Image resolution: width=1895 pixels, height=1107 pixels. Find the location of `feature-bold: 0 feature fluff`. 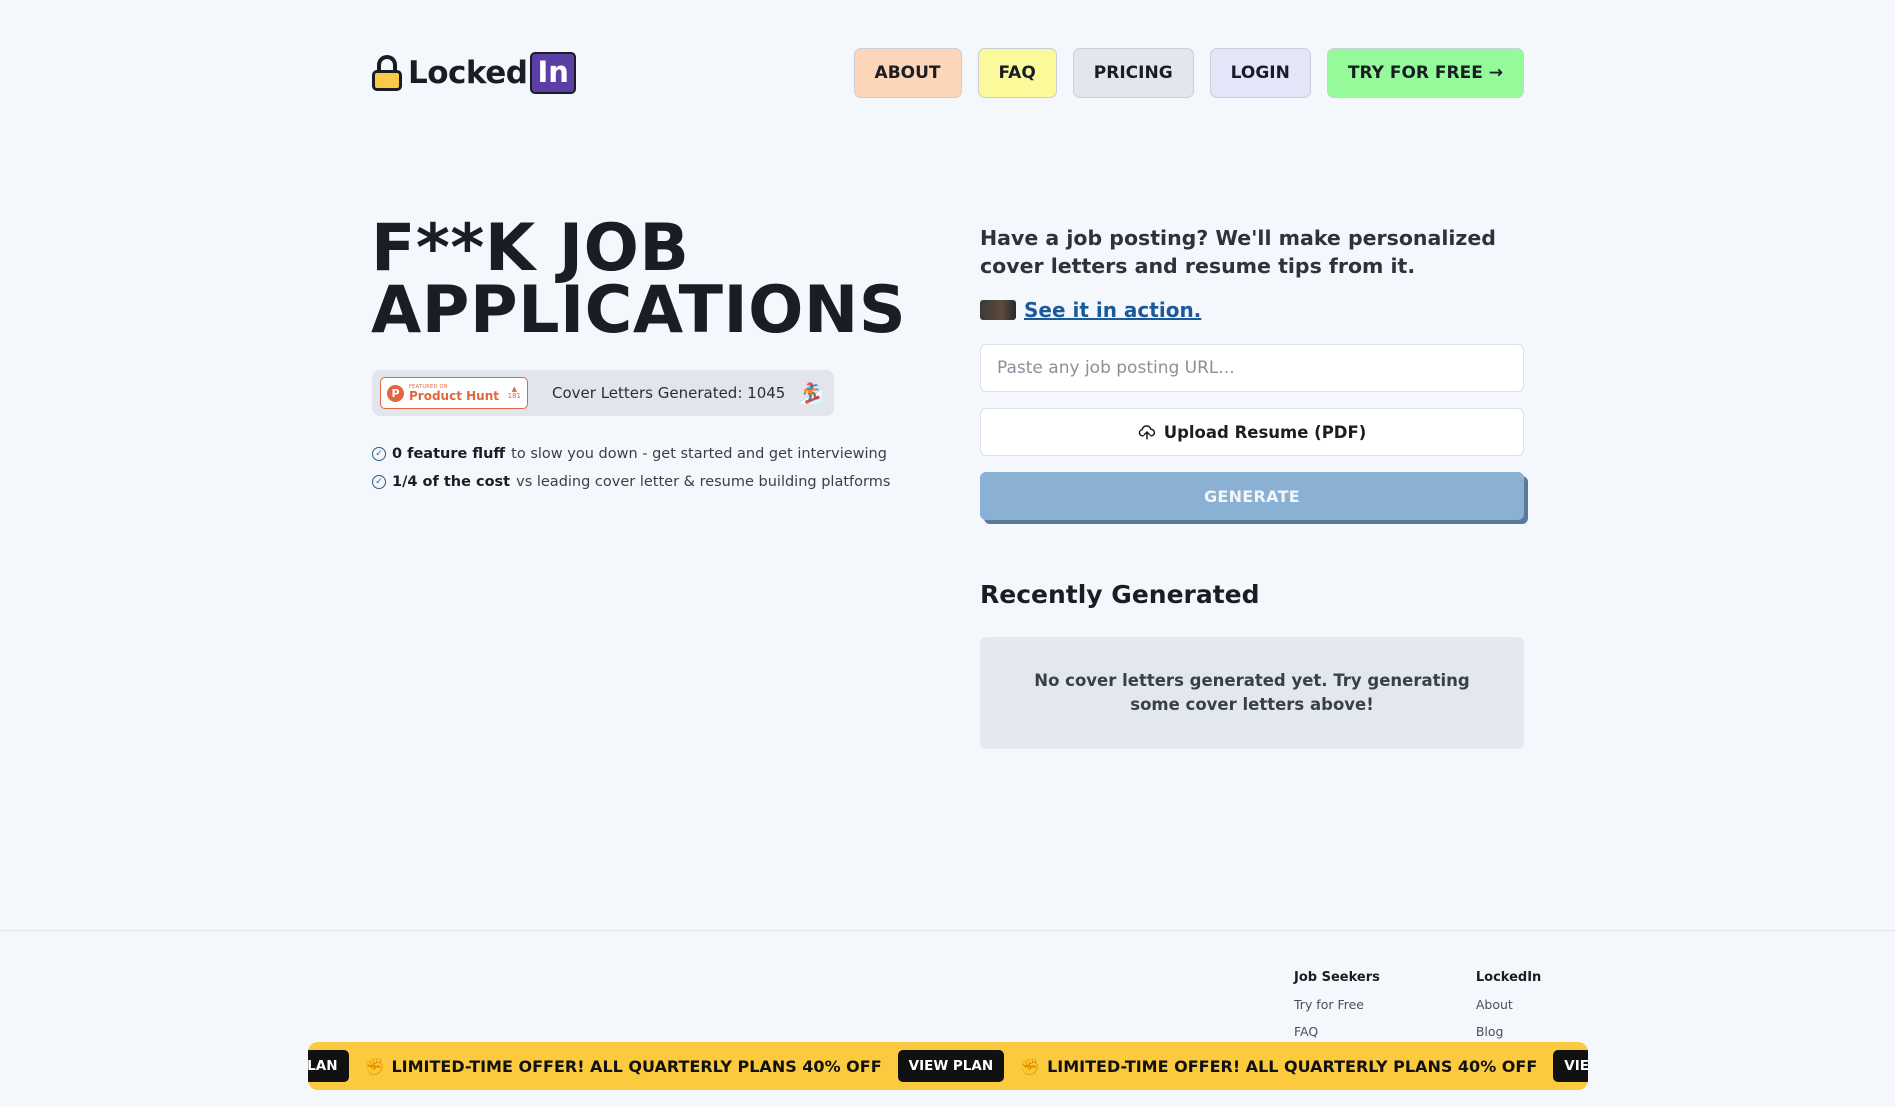

feature-bold: 0 feature fluff is located at coordinates (449, 454).